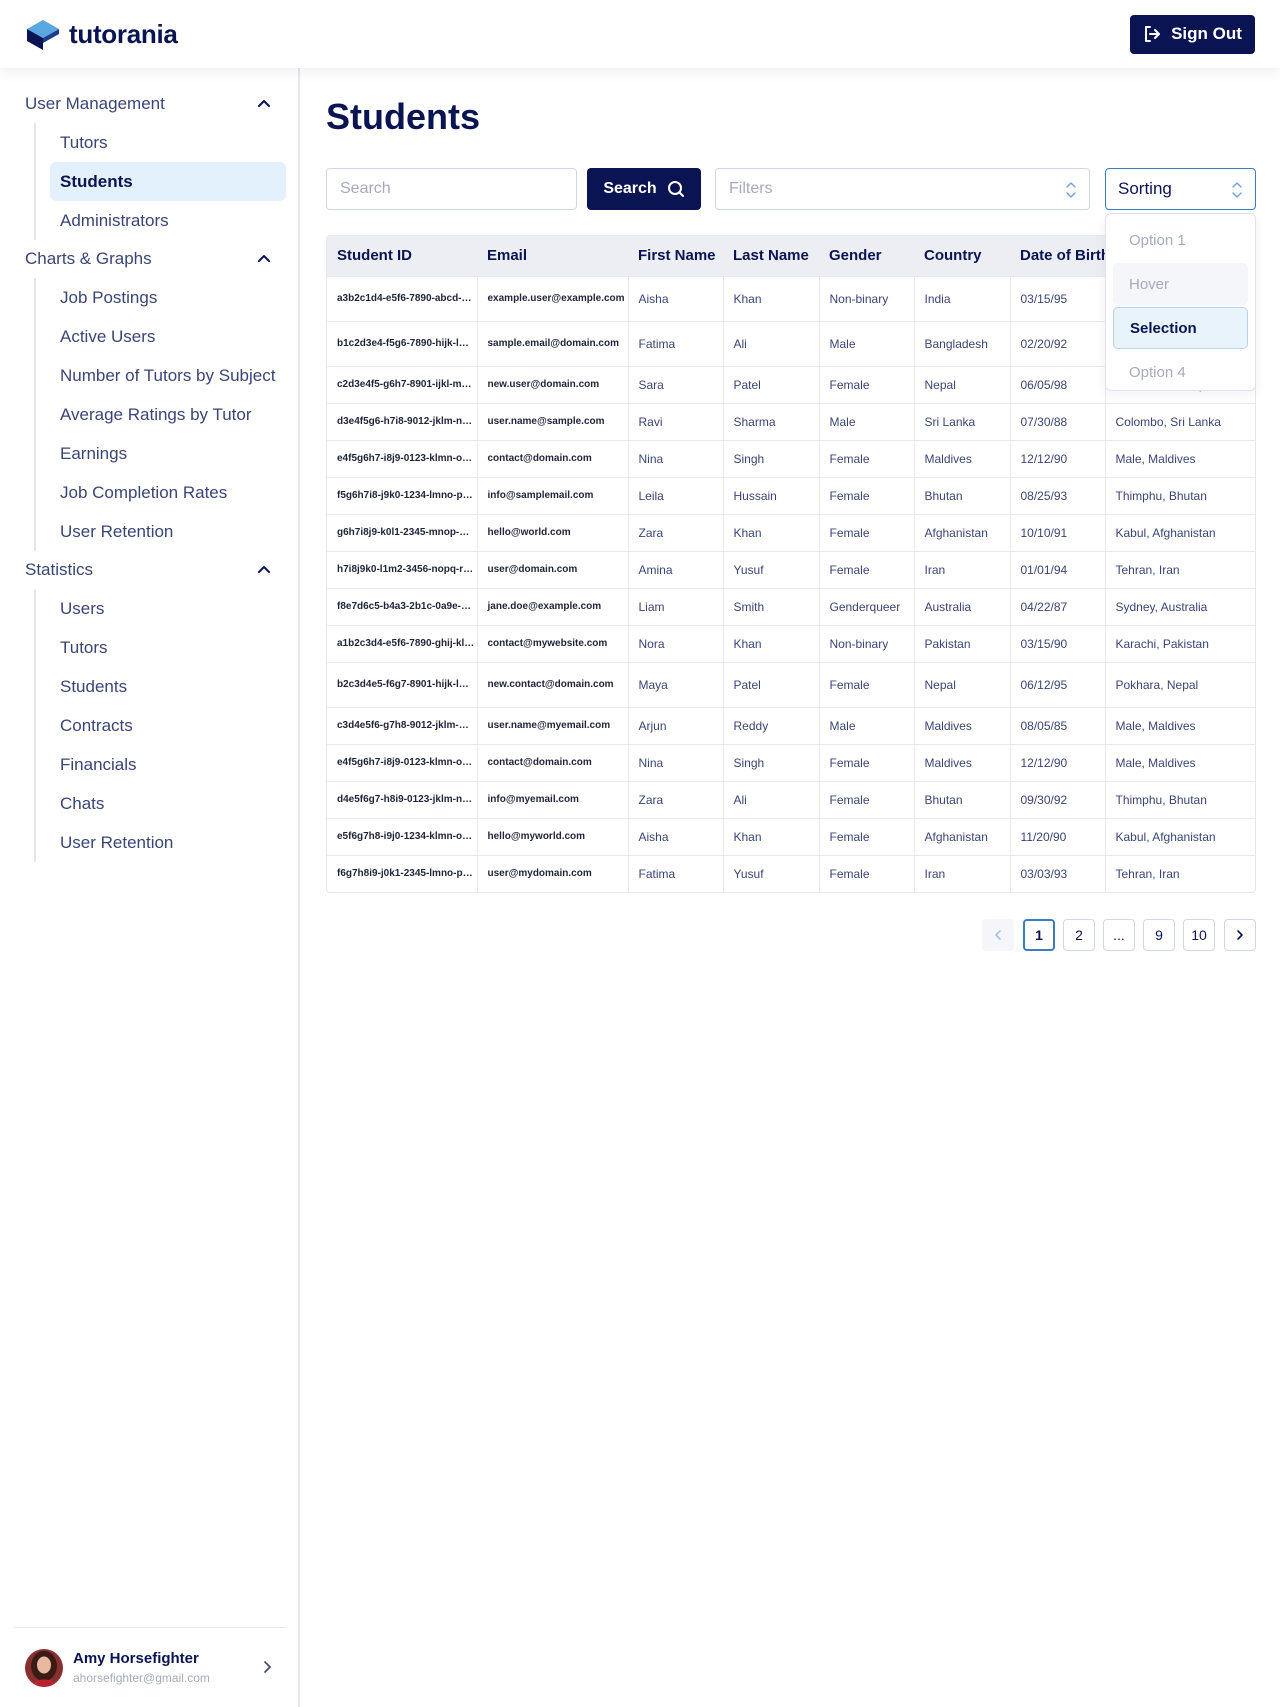 This screenshot has width=1280, height=1707. Describe the element at coordinates (1145, 188) in the screenshot. I see `sorting-label: Sorting` at that location.